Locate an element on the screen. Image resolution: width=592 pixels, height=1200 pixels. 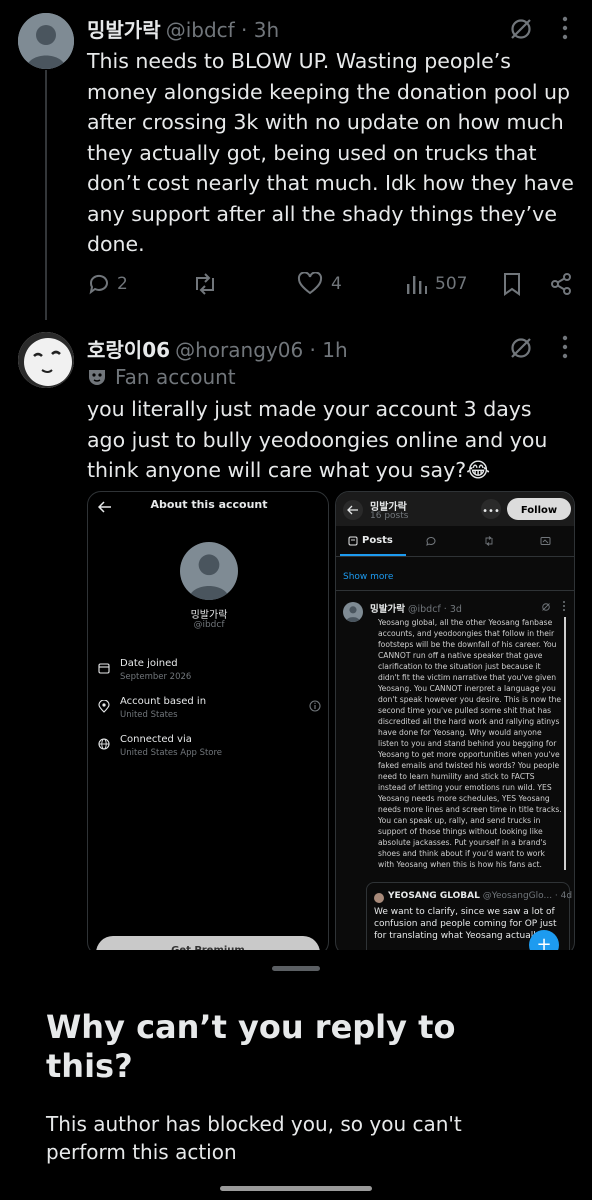
quote-avatar is located at coordinates (379, 898).